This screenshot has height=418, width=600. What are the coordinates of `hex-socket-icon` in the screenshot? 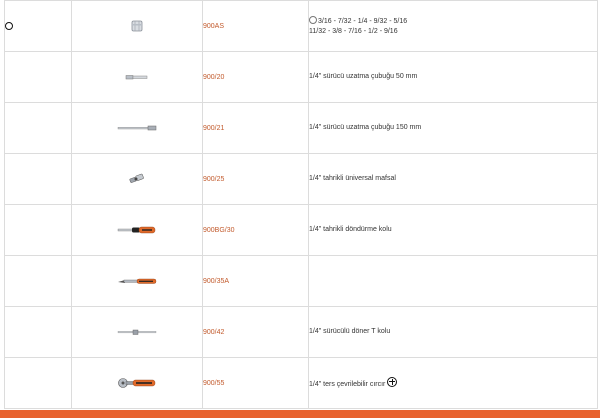 It's located at (137, 26).